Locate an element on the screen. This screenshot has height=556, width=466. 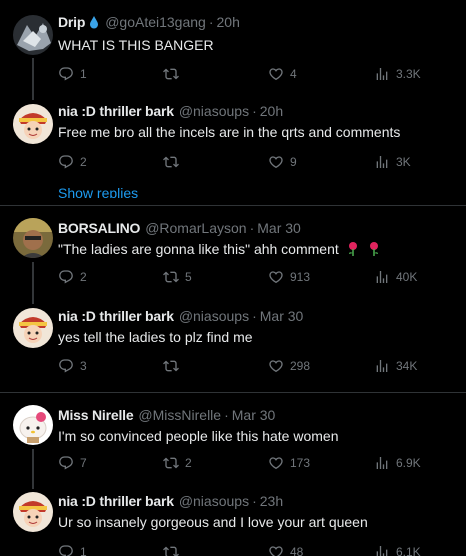
reply-button: 3 is located at coordinates (72, 366).